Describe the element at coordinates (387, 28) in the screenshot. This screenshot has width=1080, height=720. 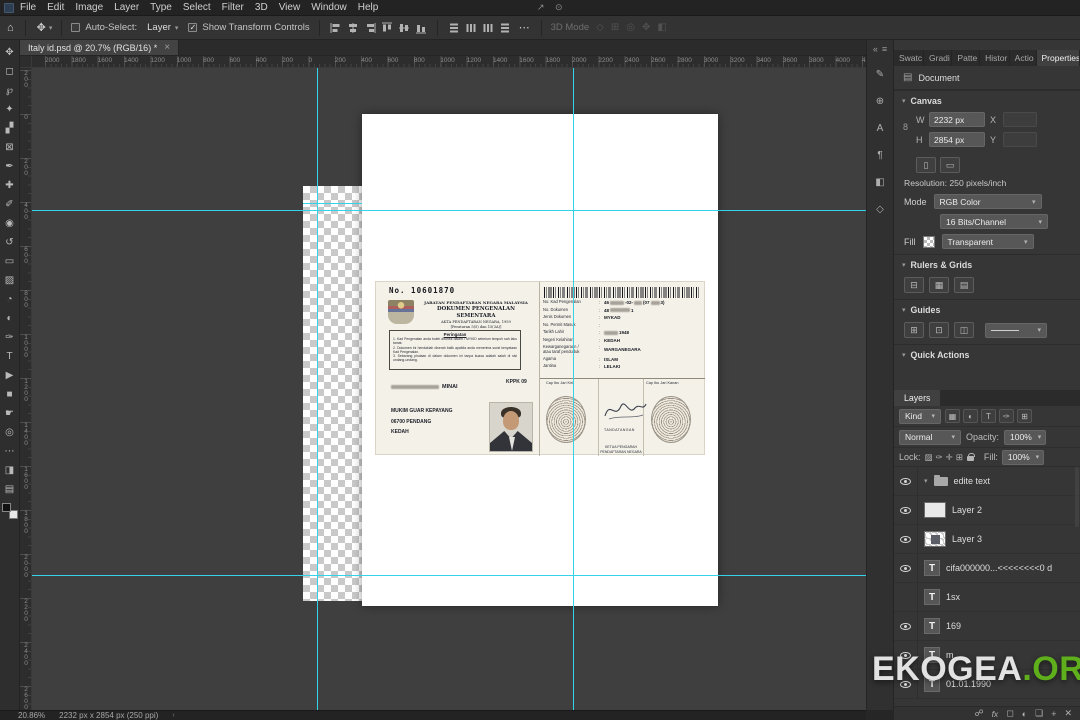
I see `align-top-icon` at that location.